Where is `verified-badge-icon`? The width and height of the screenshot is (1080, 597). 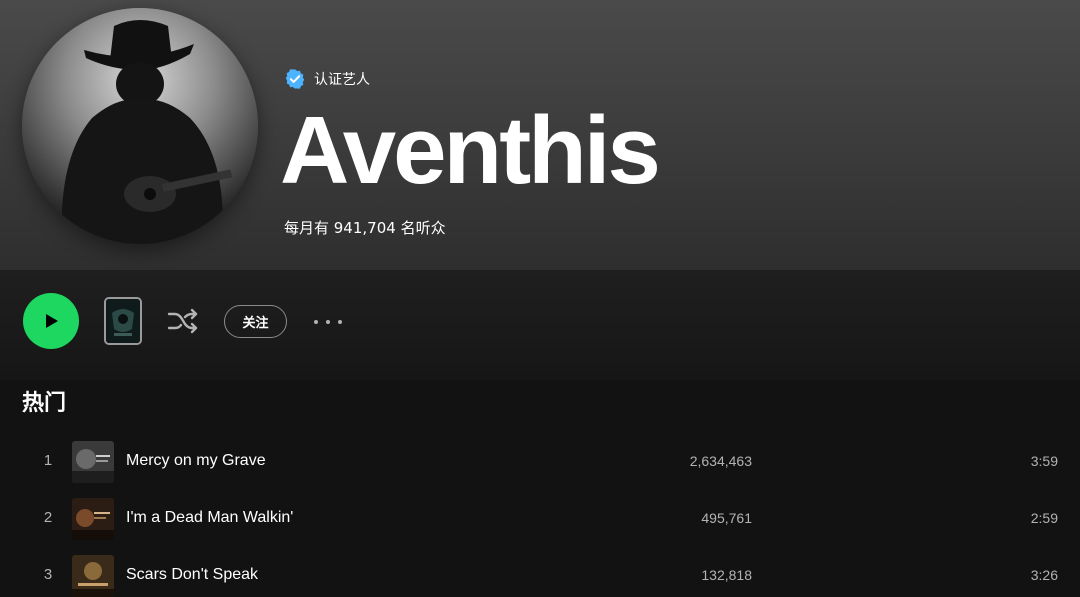 verified-badge-icon is located at coordinates (295, 79).